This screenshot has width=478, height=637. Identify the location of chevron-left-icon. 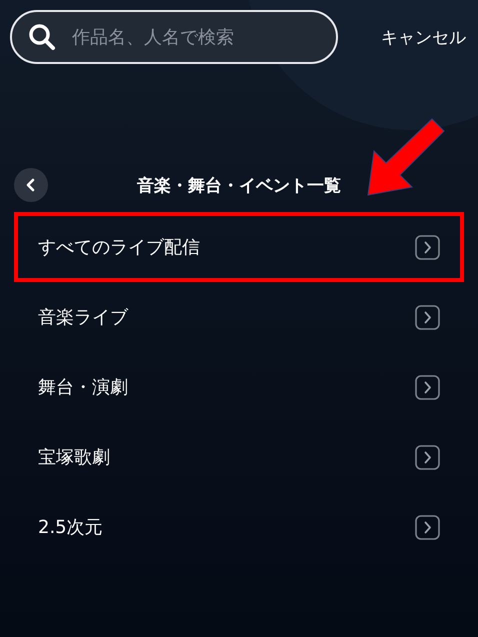
(31, 185).